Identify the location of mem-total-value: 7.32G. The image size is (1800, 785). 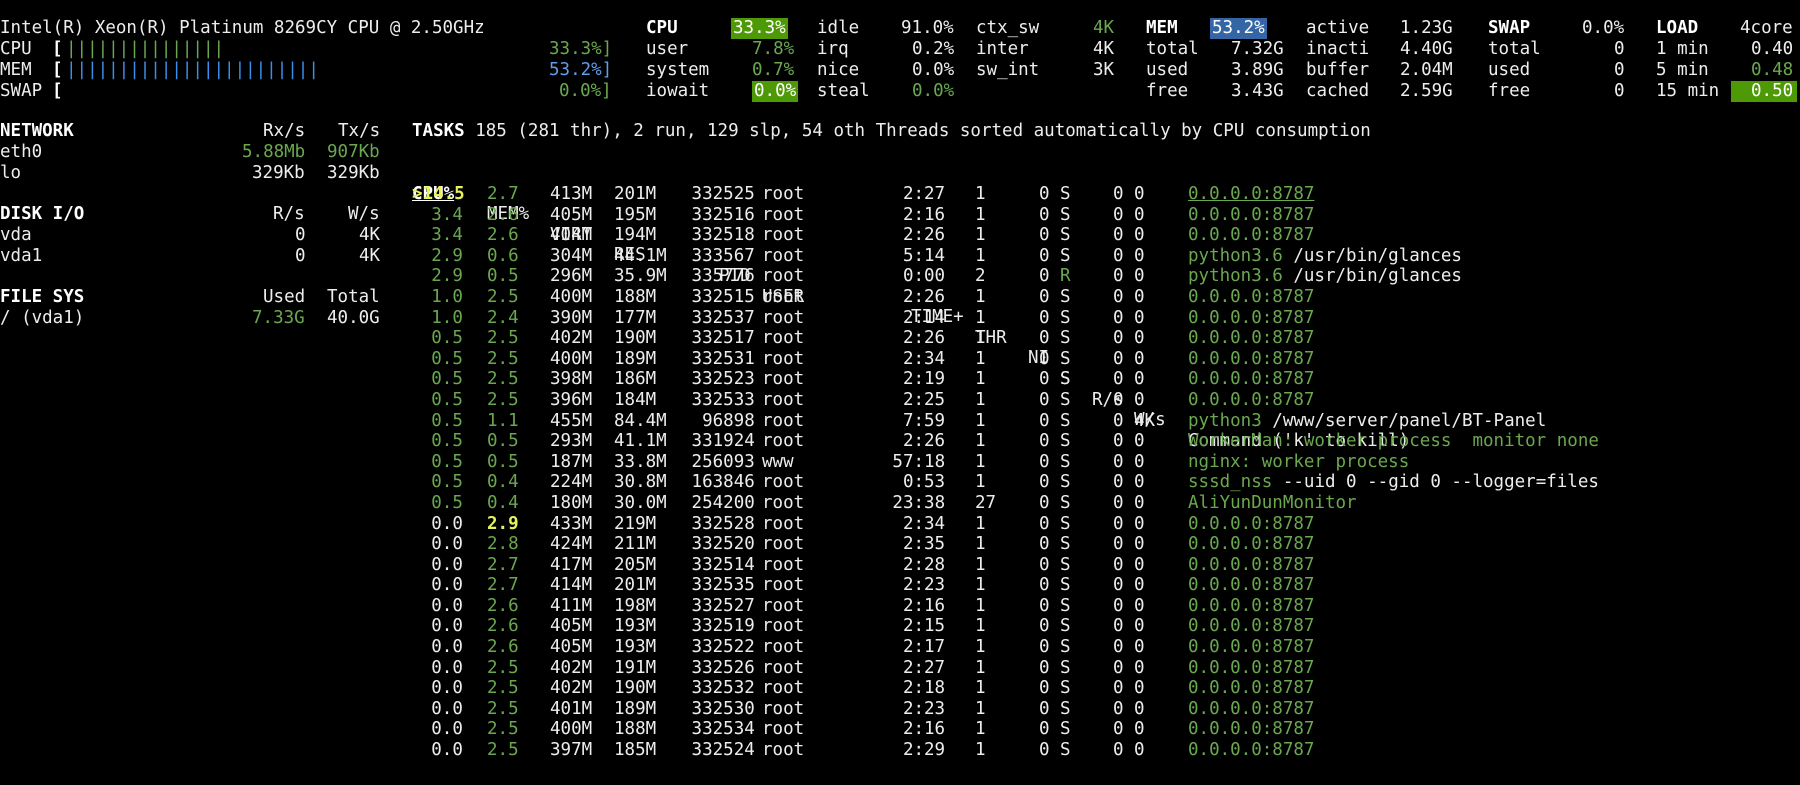
(1257, 49).